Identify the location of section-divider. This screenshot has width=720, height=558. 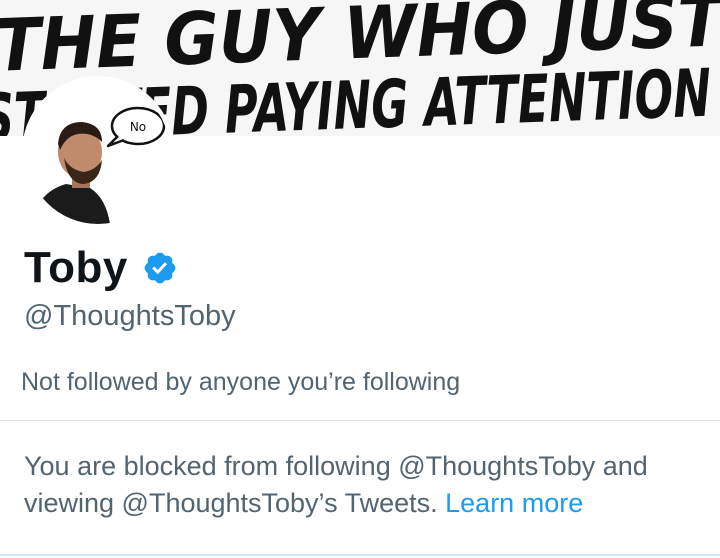
(360, 420).